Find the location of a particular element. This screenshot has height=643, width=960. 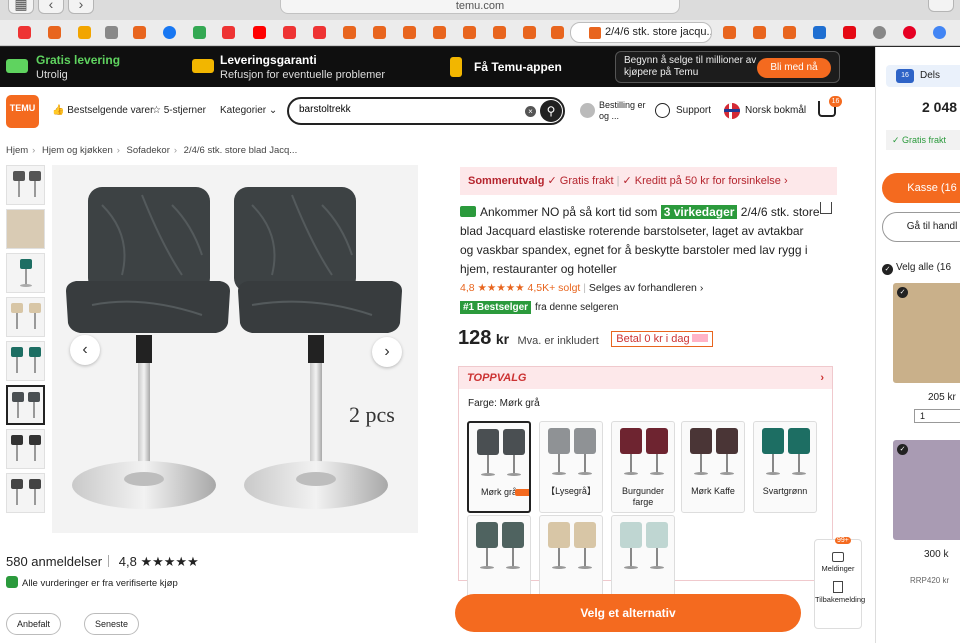

norway-flag-icon is located at coordinates (732, 111).